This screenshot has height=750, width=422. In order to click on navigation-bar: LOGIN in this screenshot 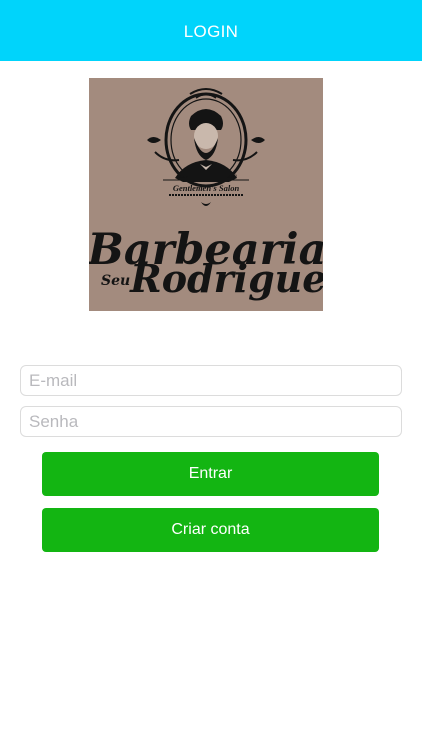, I will do `click(211, 30)`.